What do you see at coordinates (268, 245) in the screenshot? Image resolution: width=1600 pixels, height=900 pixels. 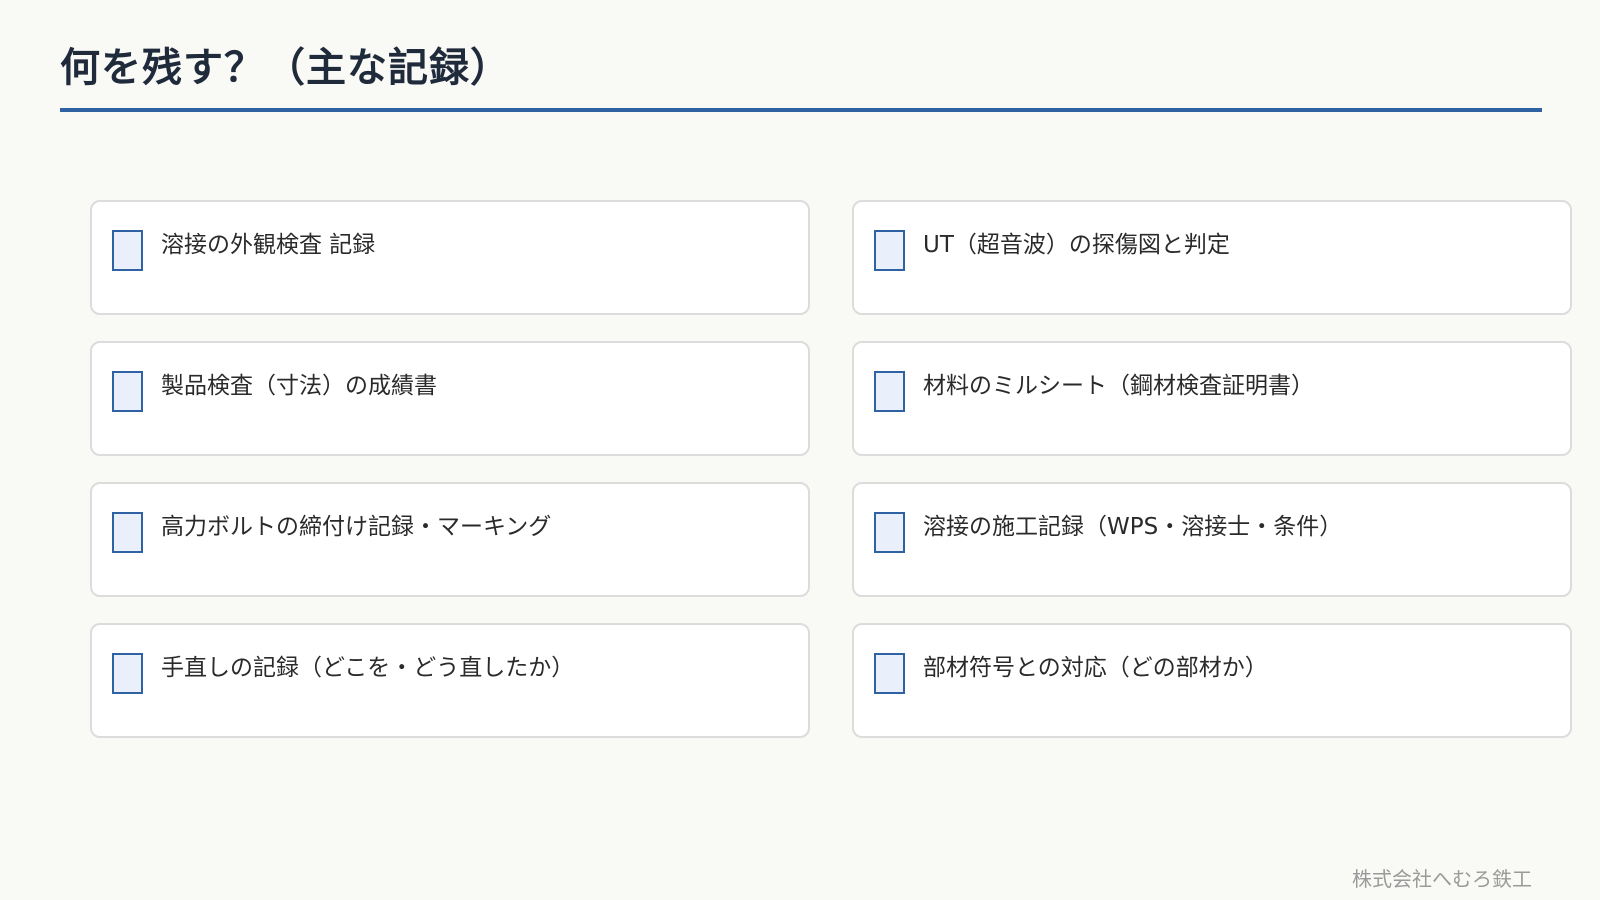 I see `record-label: 溶接の外観検査 記録` at bounding box center [268, 245].